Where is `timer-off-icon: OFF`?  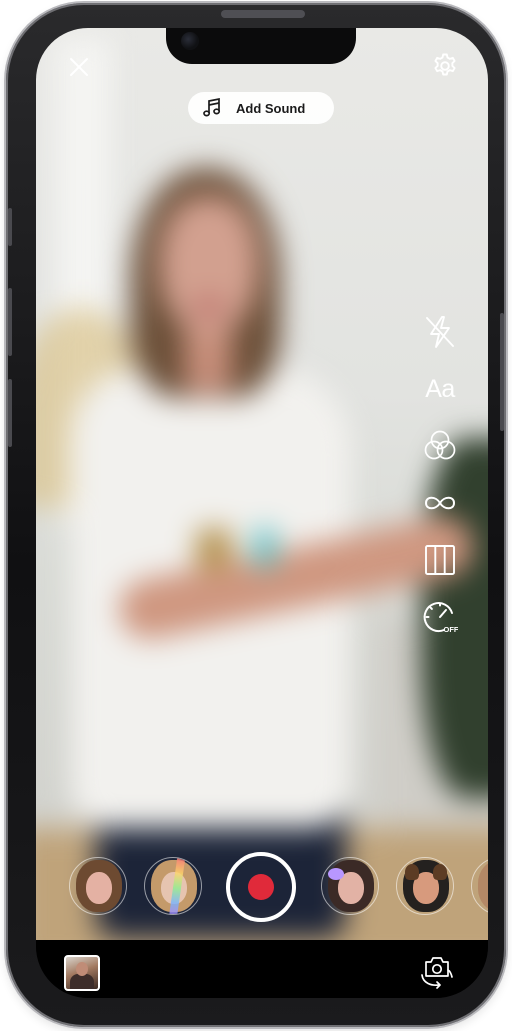
timer-off-icon: OFF is located at coordinates (441, 618).